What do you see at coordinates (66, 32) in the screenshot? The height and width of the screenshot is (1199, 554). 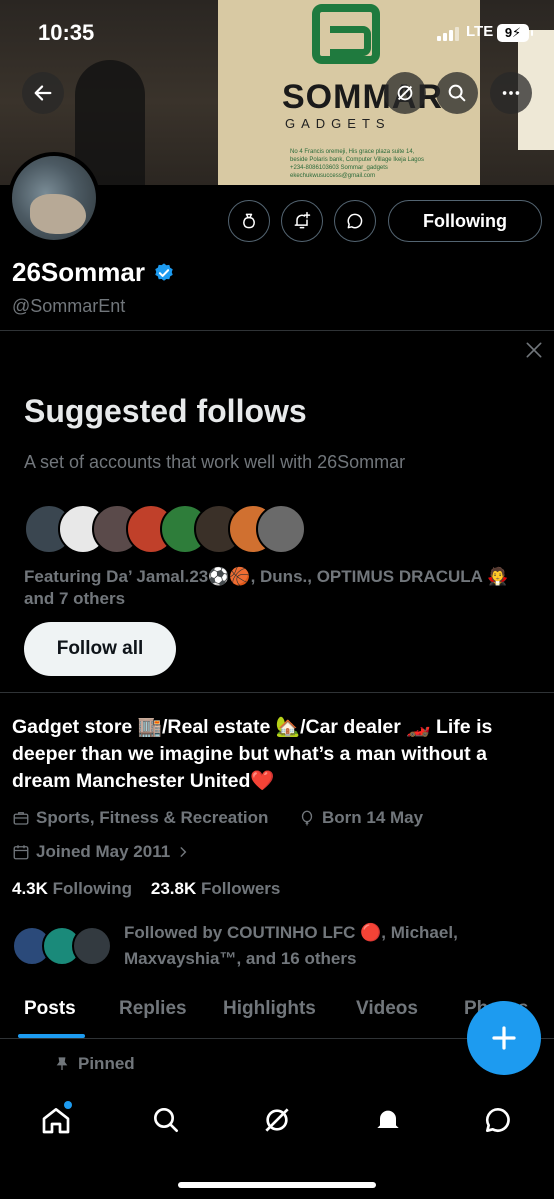 I see `status-time: 10:35` at bounding box center [66, 32].